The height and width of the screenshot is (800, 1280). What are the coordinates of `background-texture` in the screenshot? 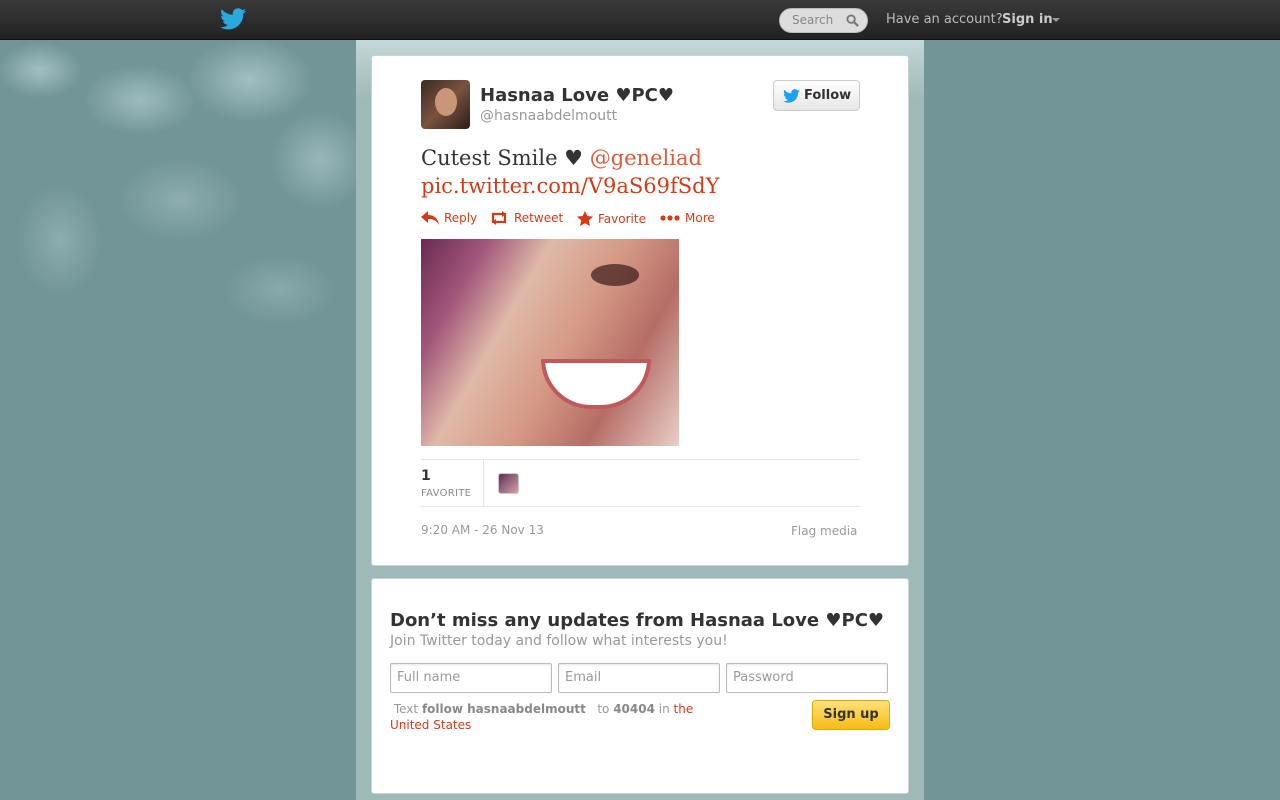 It's located at (180, 200).